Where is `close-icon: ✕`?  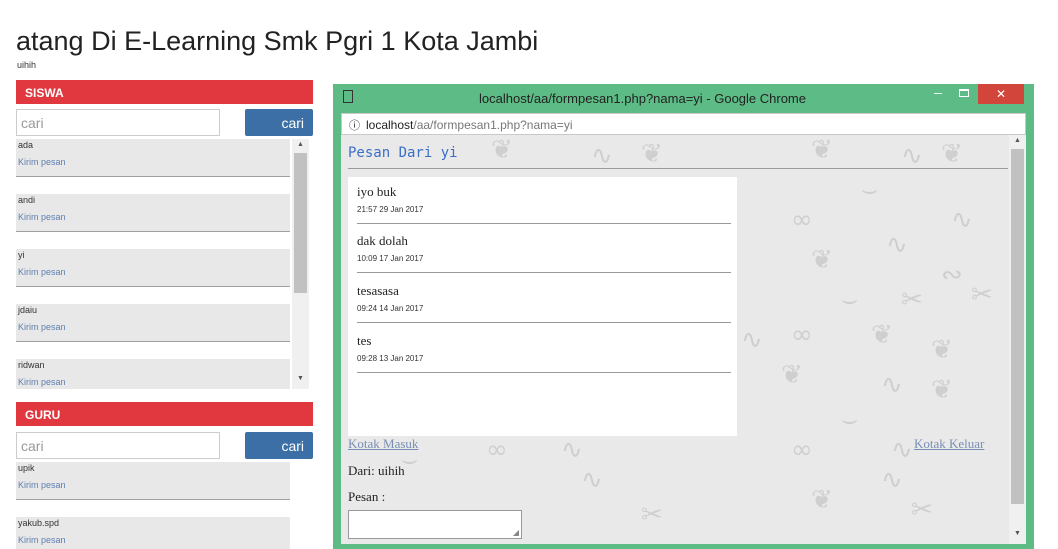
close-icon: ✕ is located at coordinates (1001, 94).